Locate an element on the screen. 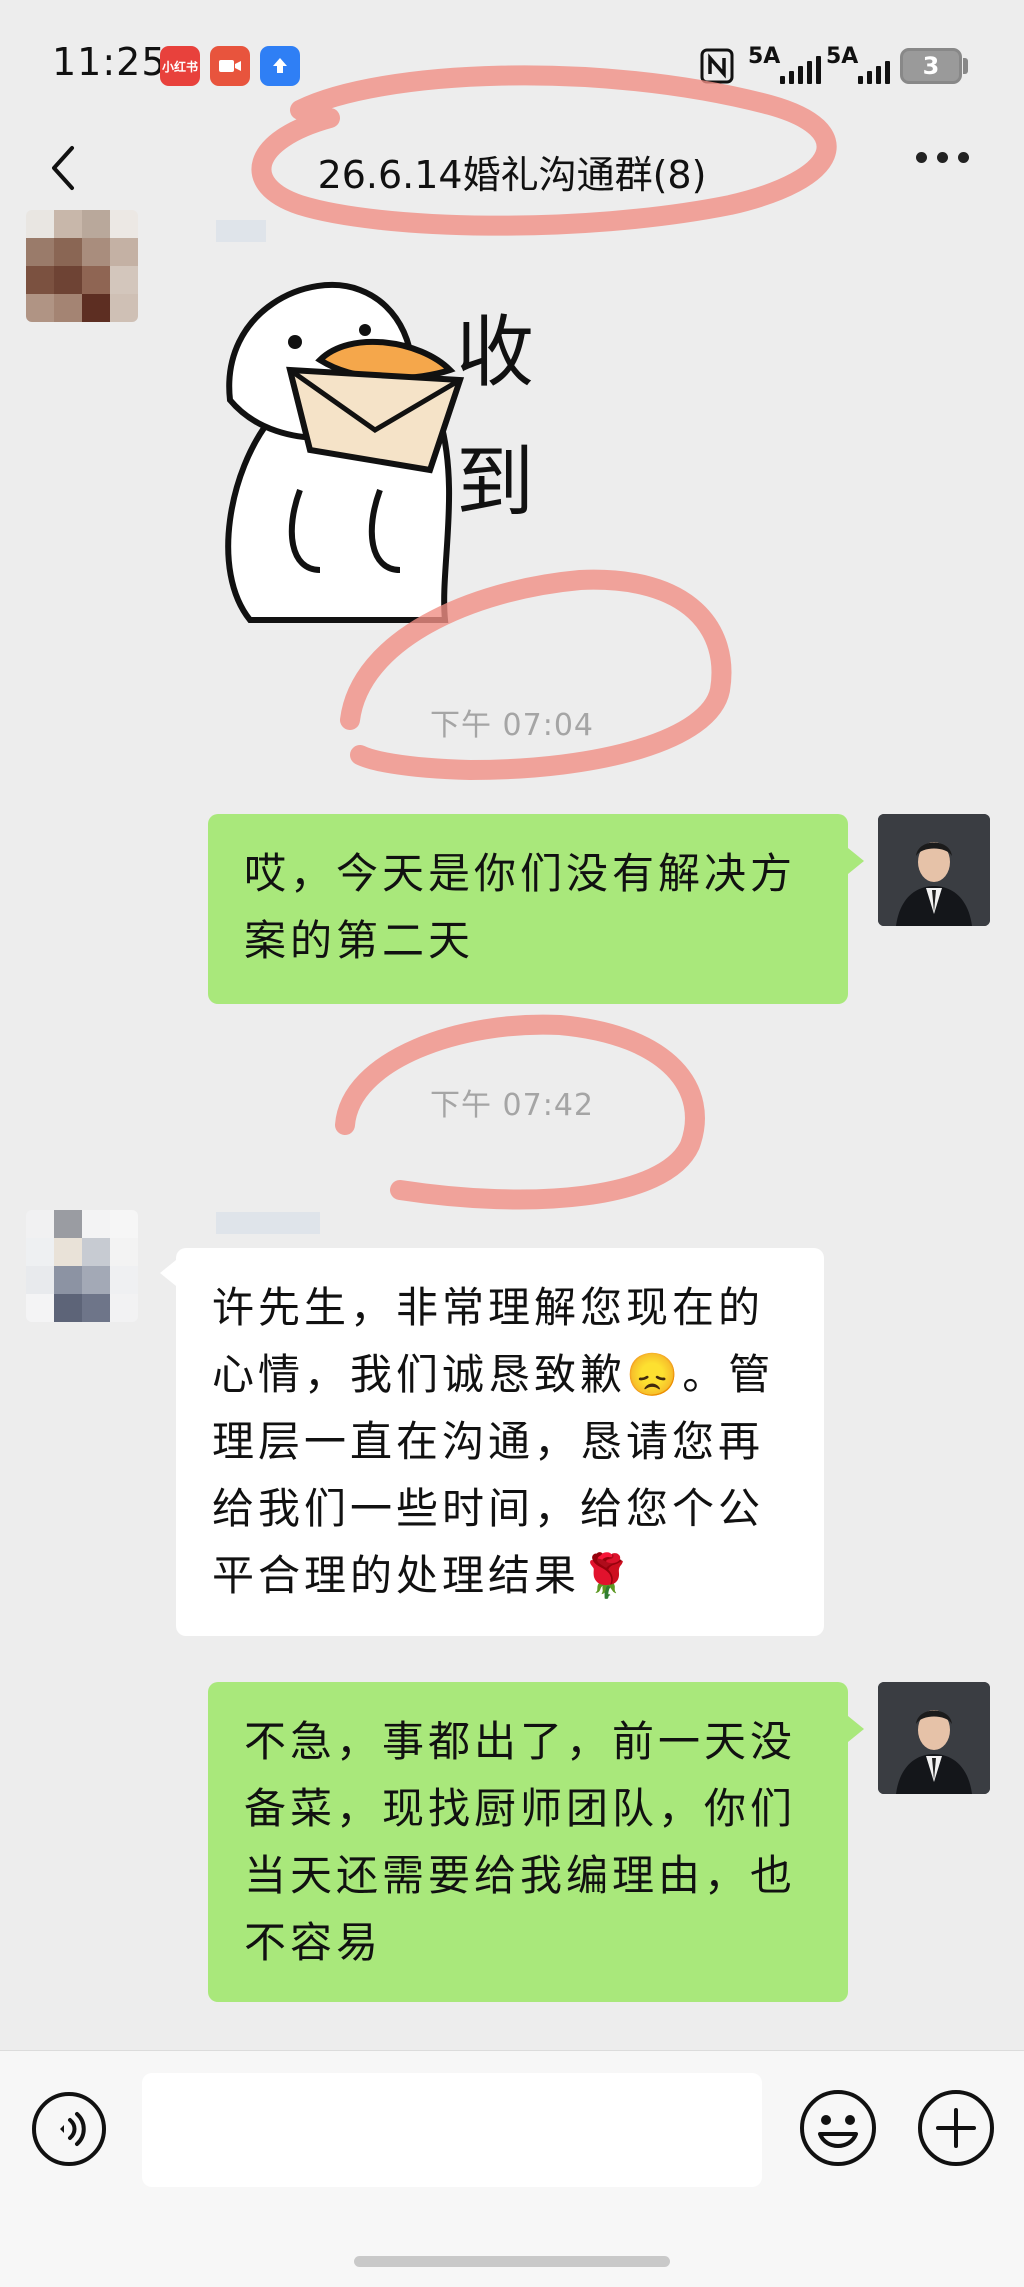  home-indicator is located at coordinates (512, 2261).